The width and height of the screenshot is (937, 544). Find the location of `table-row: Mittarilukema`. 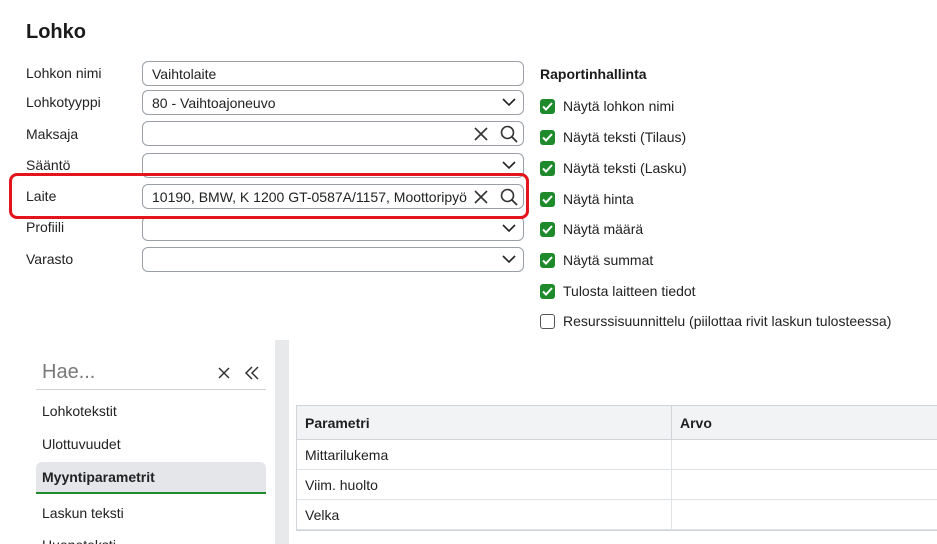

table-row: Mittarilukema is located at coordinates (617, 455).